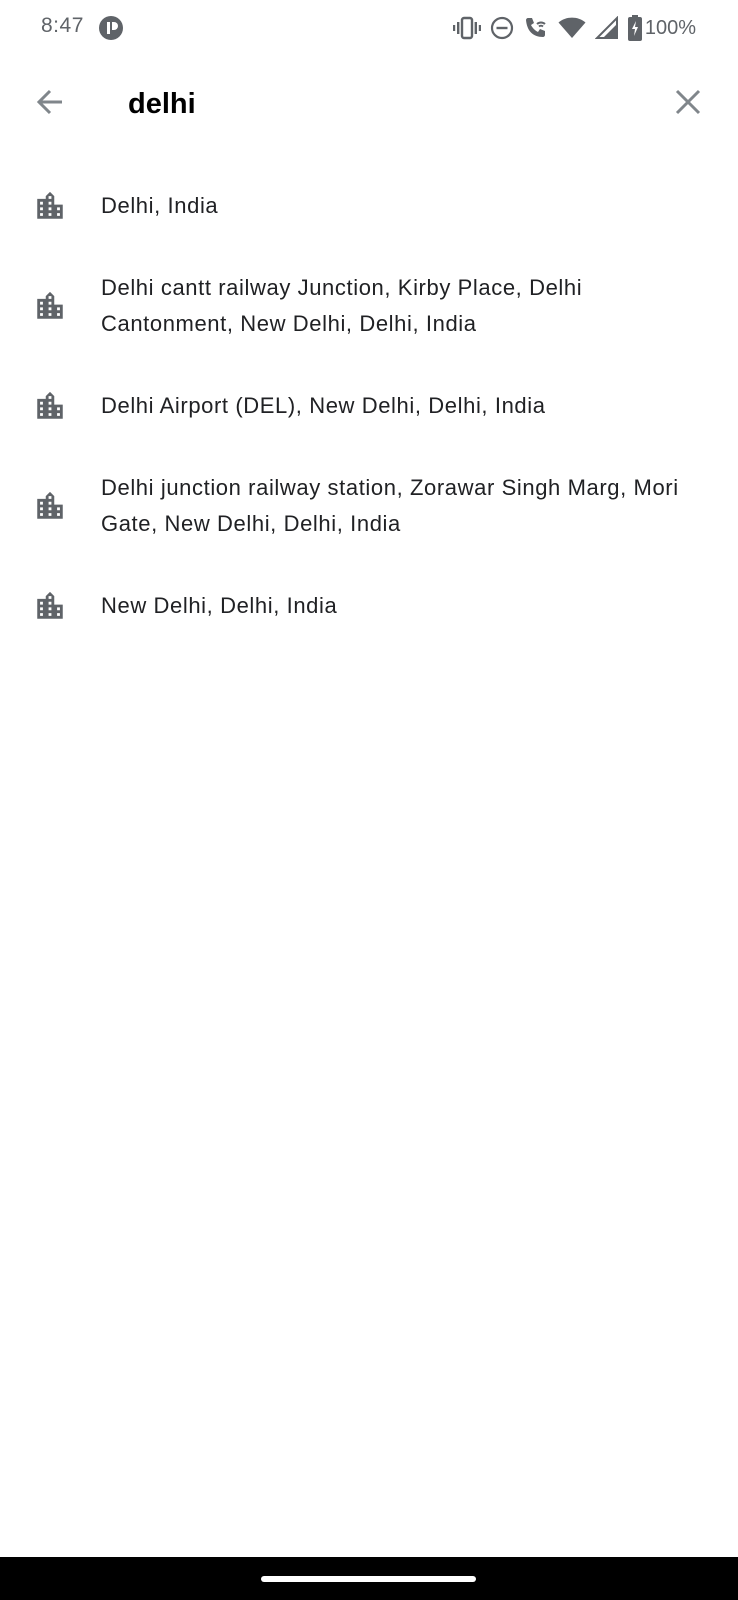 The width and height of the screenshot is (738, 1600). I want to click on wifi-icon, so click(572, 28).